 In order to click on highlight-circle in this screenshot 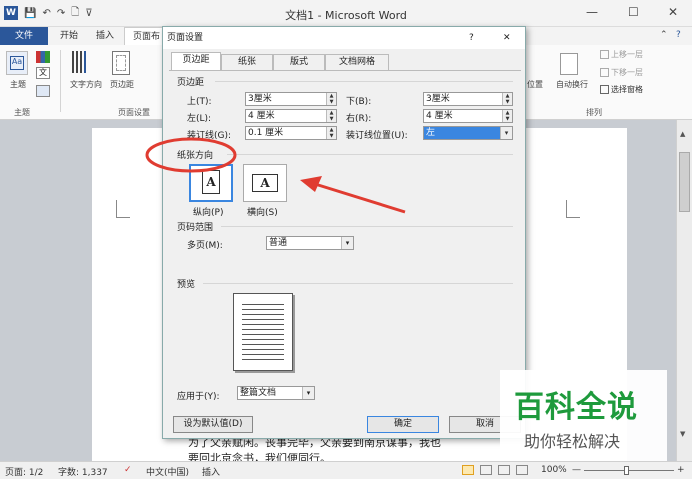, I will do `click(191, 155)`.